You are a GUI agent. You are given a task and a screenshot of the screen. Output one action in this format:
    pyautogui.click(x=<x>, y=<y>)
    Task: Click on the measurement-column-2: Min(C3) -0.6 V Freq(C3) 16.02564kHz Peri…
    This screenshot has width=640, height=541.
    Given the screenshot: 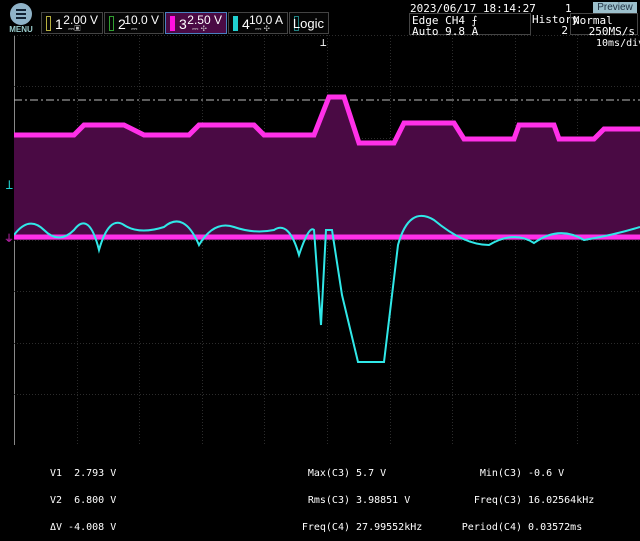 What is the action you would take?
    pyautogui.click(x=522, y=496)
    